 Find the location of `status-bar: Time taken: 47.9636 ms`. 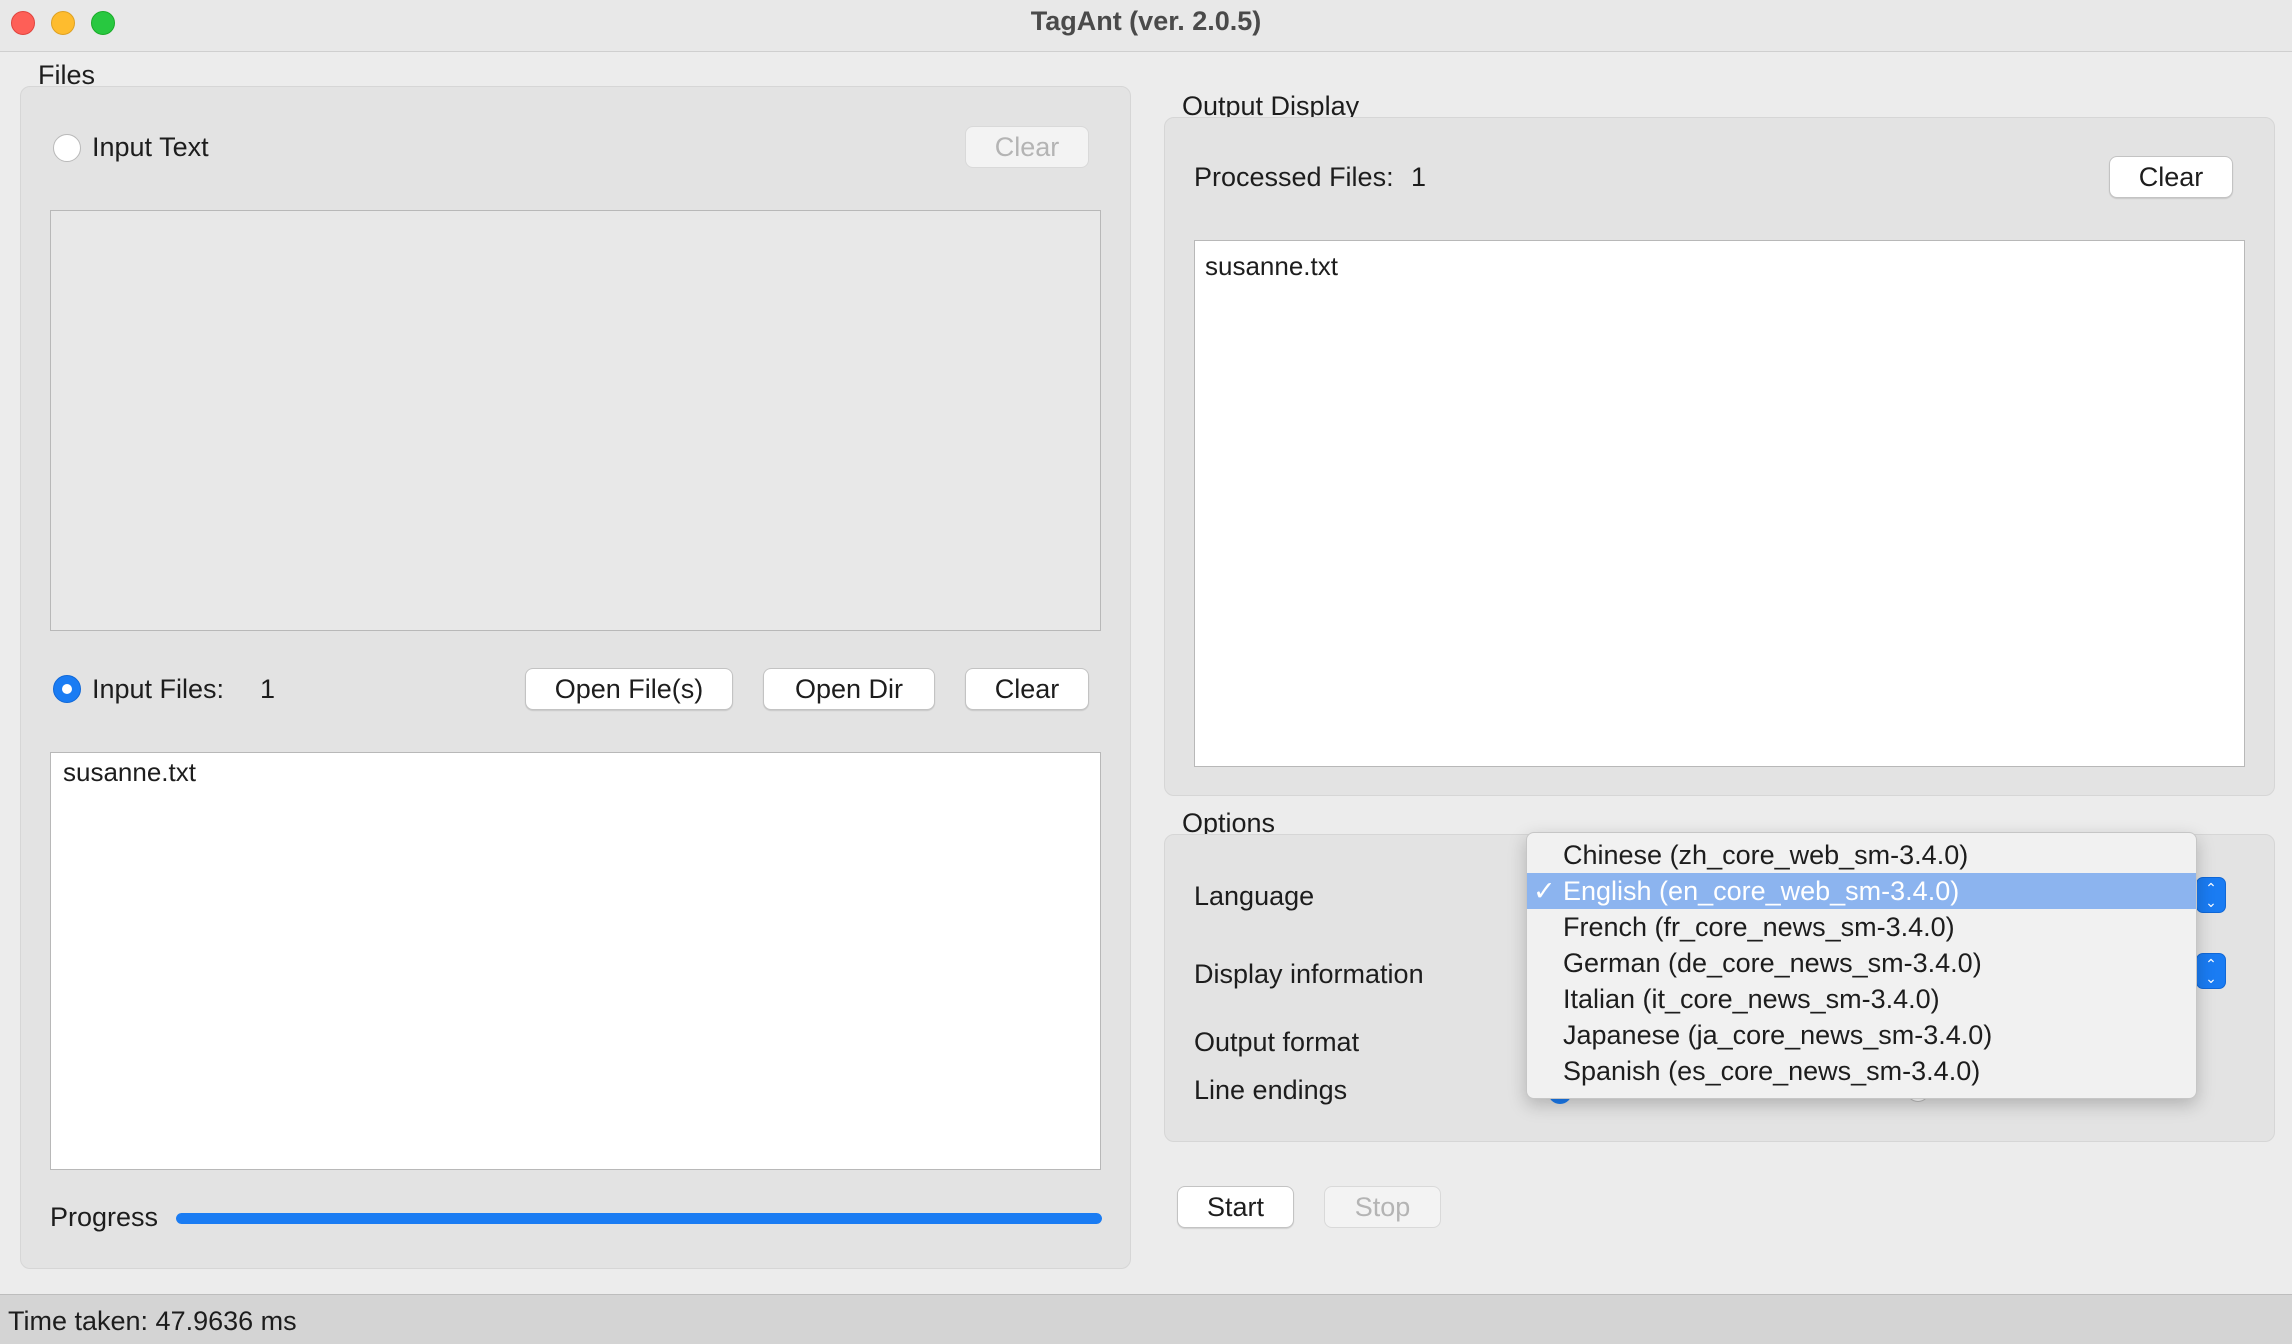

status-bar: Time taken: 47.9636 ms is located at coordinates (1146, 1319).